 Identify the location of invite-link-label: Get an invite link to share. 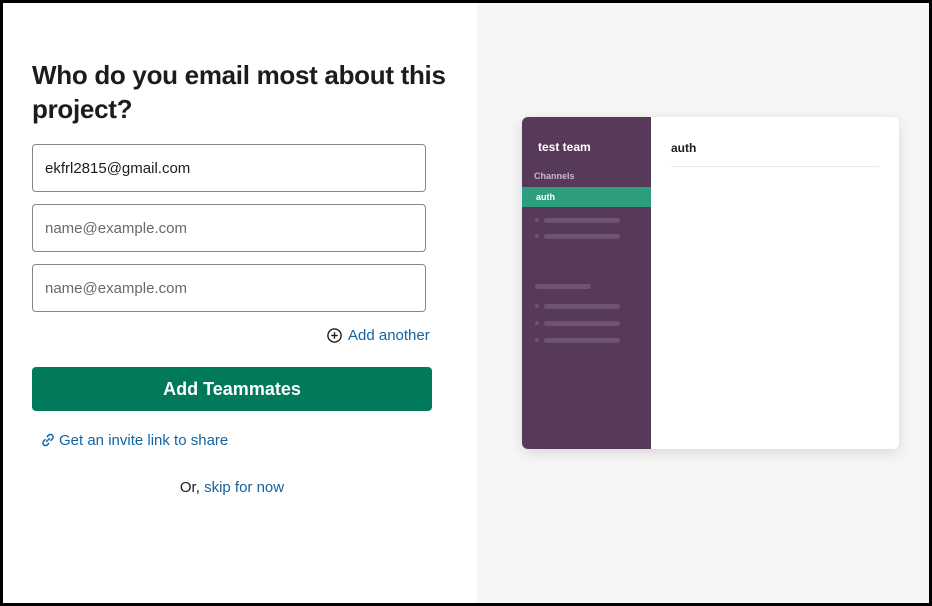
(144, 440).